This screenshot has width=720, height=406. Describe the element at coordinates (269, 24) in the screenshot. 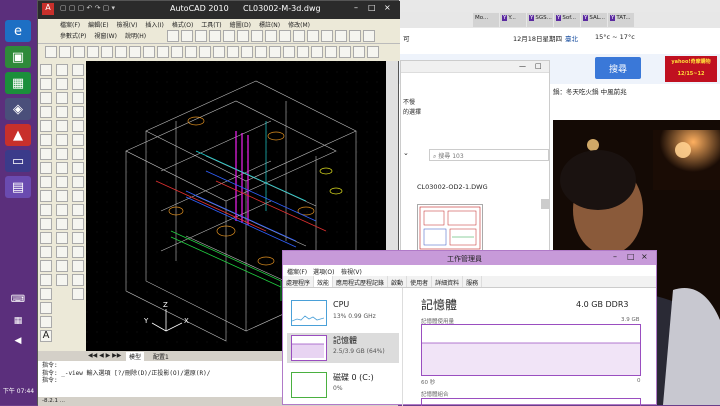

I see `menu-dimension: 標註(N)` at that location.